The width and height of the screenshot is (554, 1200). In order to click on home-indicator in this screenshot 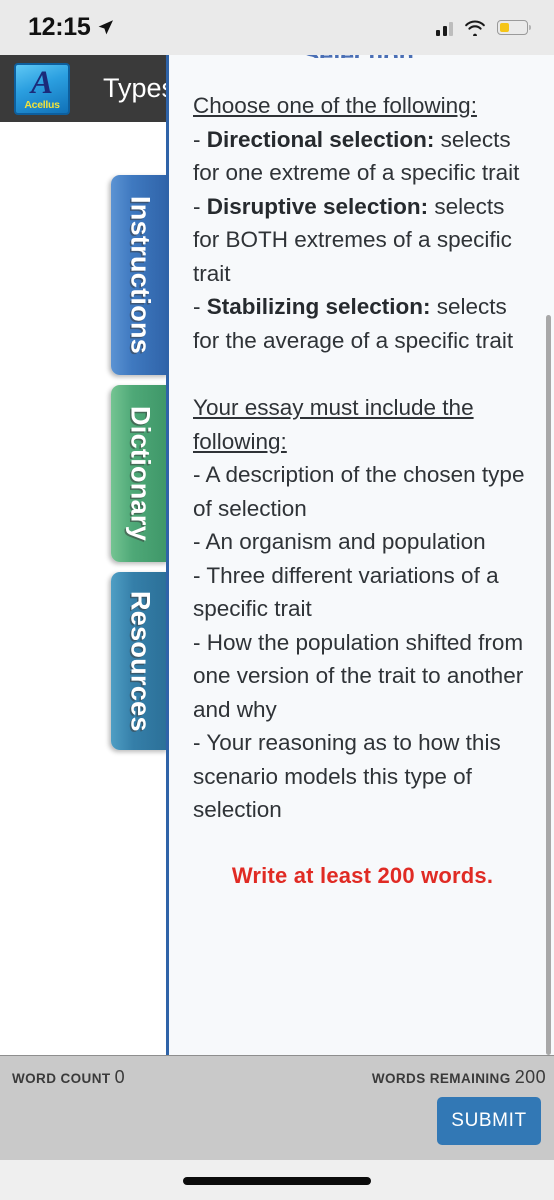, I will do `click(277, 1181)`.